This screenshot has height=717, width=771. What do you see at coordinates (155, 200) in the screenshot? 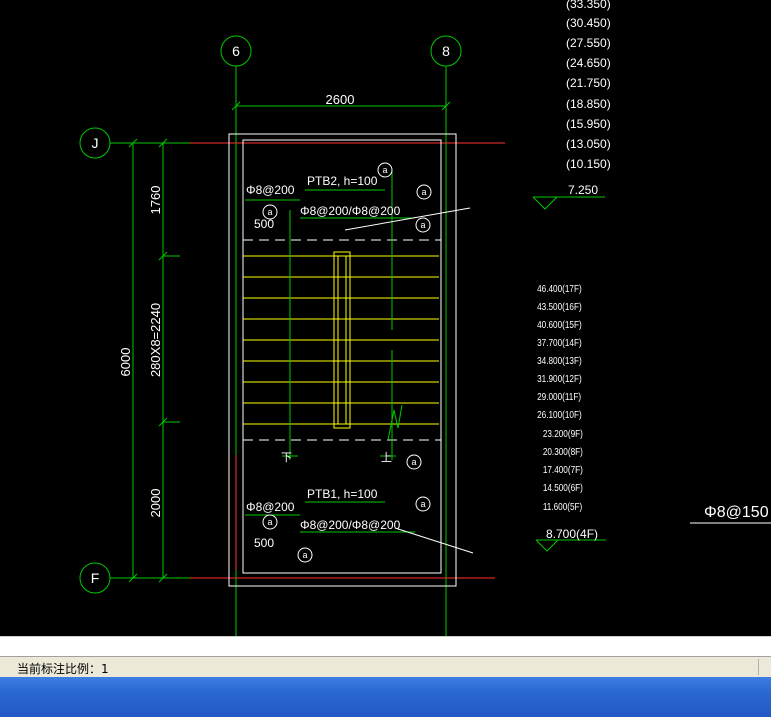
I see `dim-upper: 1760` at bounding box center [155, 200].